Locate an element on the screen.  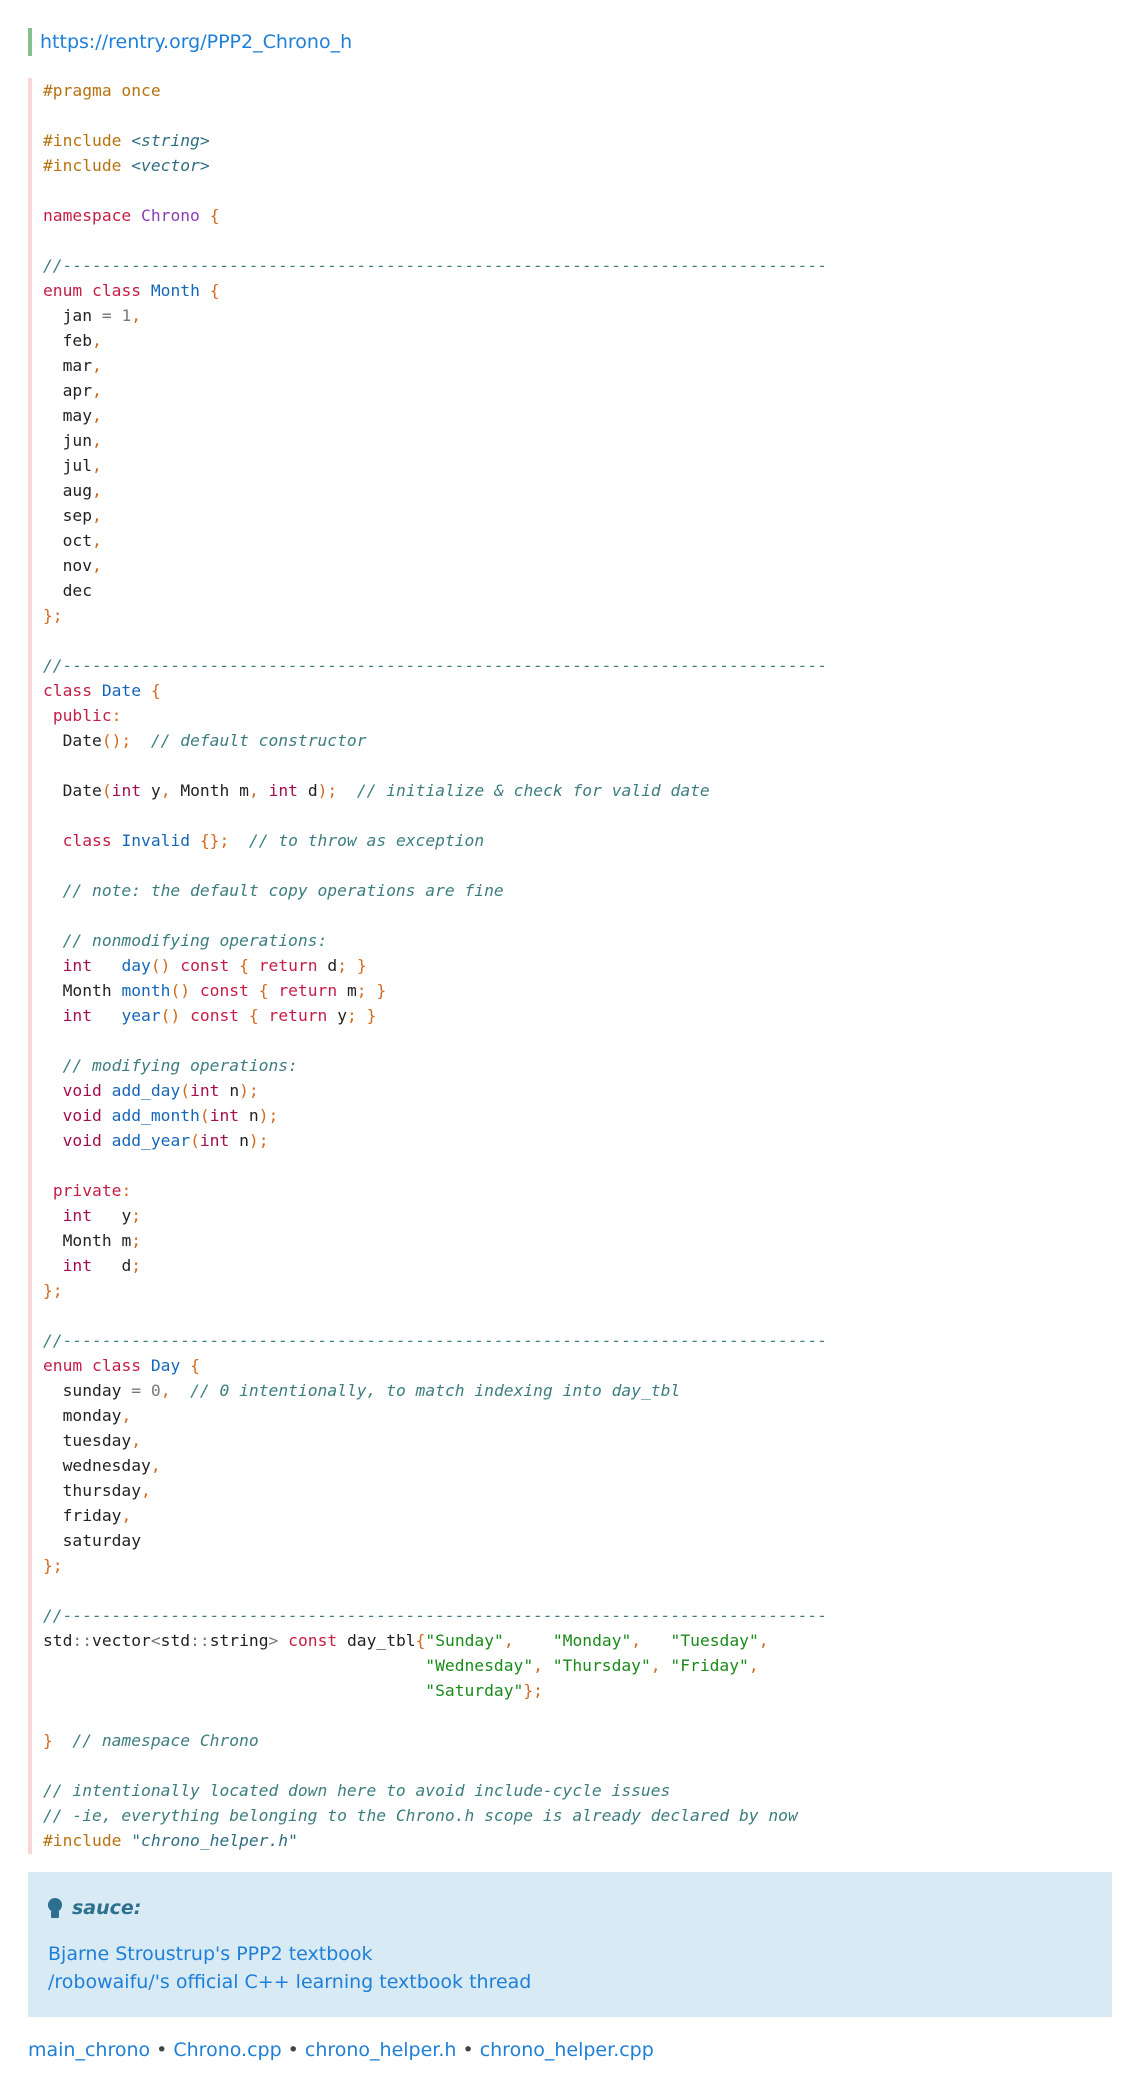
code-line: jul, is located at coordinates (82, 465).